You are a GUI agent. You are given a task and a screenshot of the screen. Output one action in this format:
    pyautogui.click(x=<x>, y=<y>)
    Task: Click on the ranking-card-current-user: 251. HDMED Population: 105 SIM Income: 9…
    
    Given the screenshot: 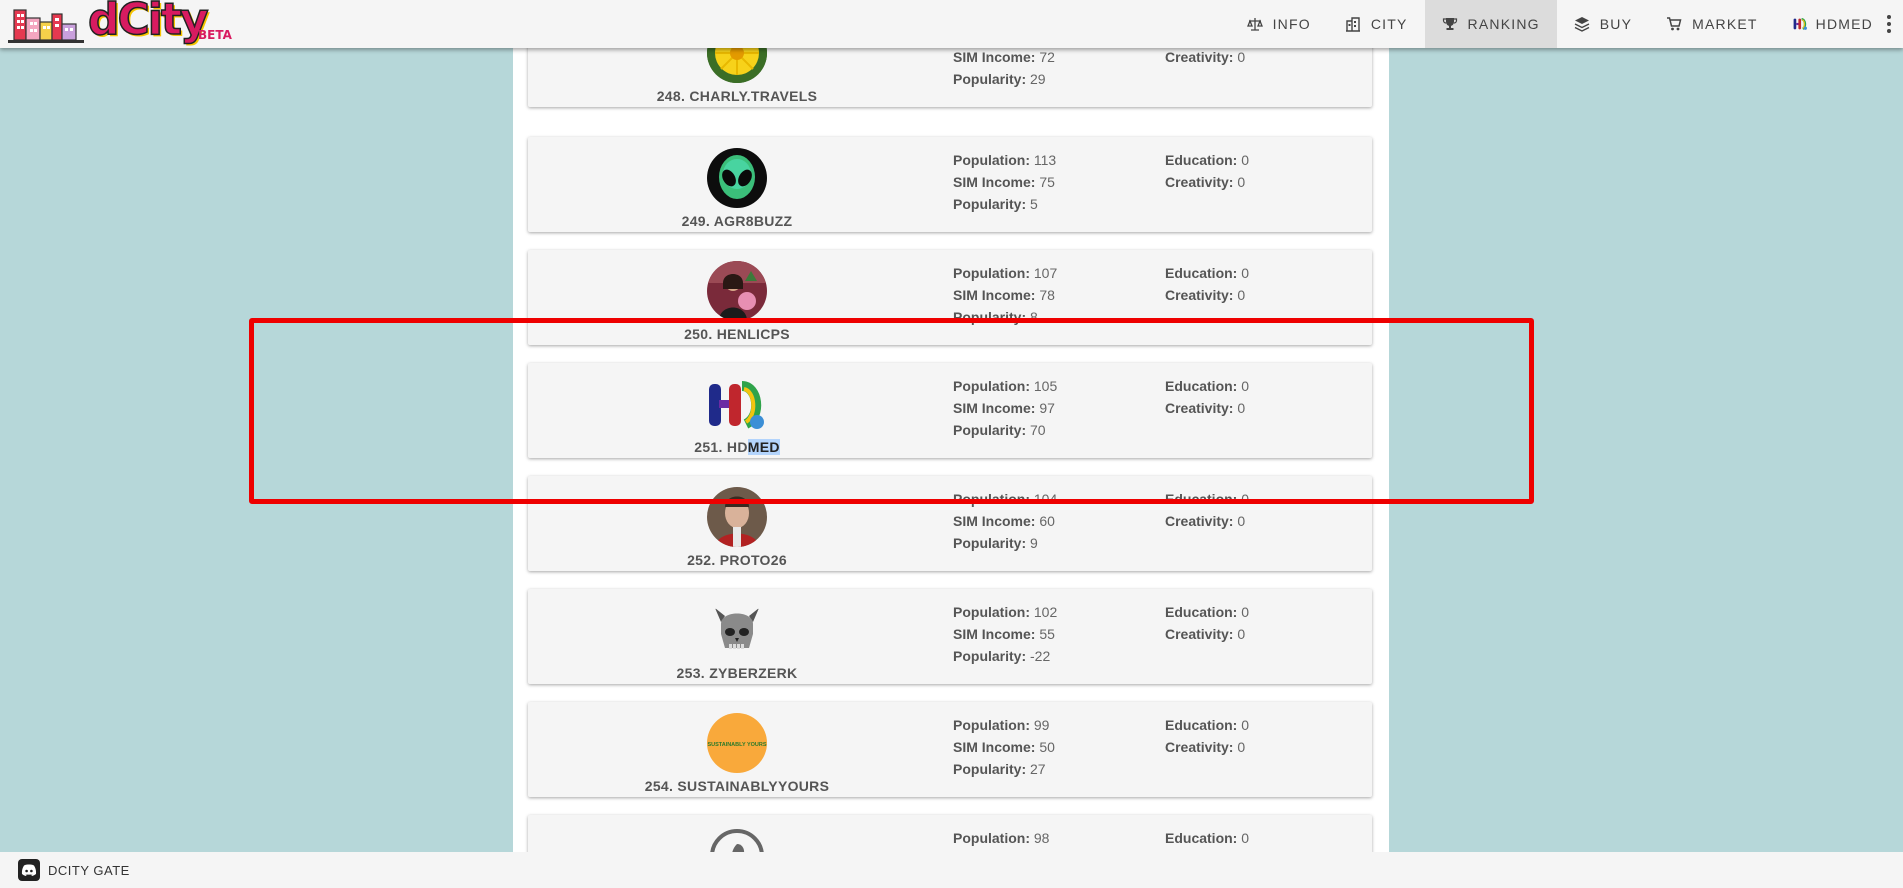 What is the action you would take?
    pyautogui.click(x=950, y=410)
    